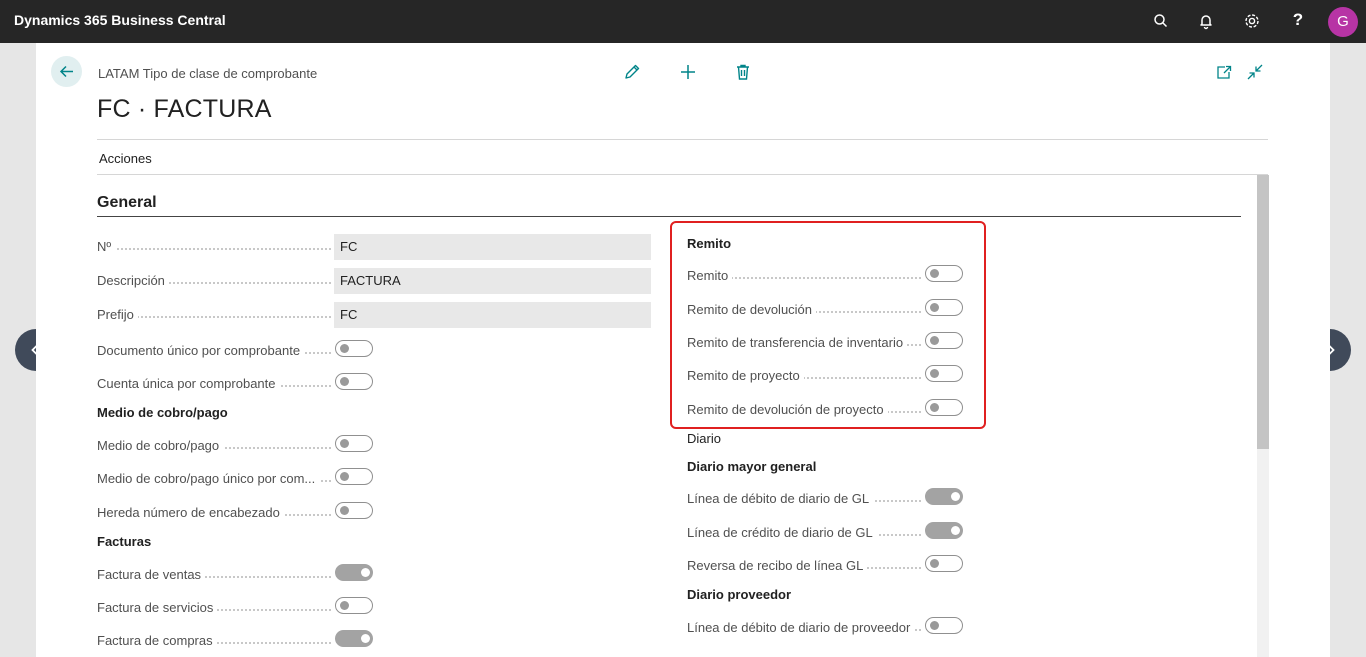 Image resolution: width=1366 pixels, height=657 pixels. I want to click on collapse-icon, so click(1255, 72).